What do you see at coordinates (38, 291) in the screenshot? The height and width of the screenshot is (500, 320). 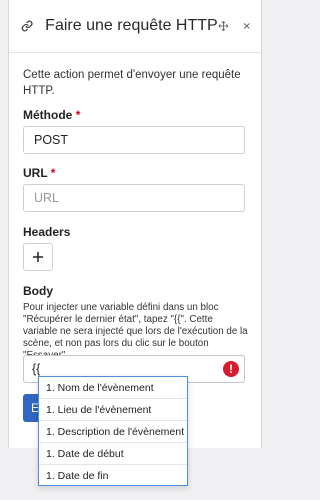 I see `body-label: Body` at bounding box center [38, 291].